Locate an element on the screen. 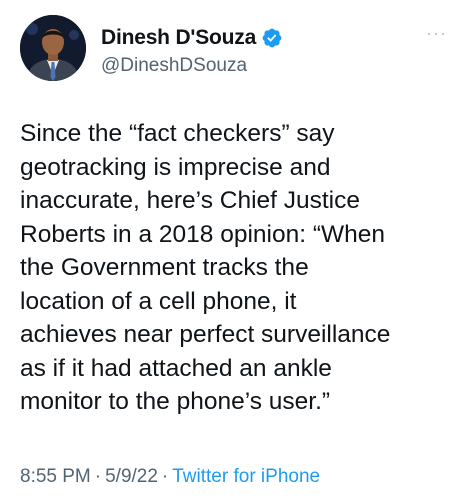  author-name-row: Dinesh D'Souza is located at coordinates (192, 38).